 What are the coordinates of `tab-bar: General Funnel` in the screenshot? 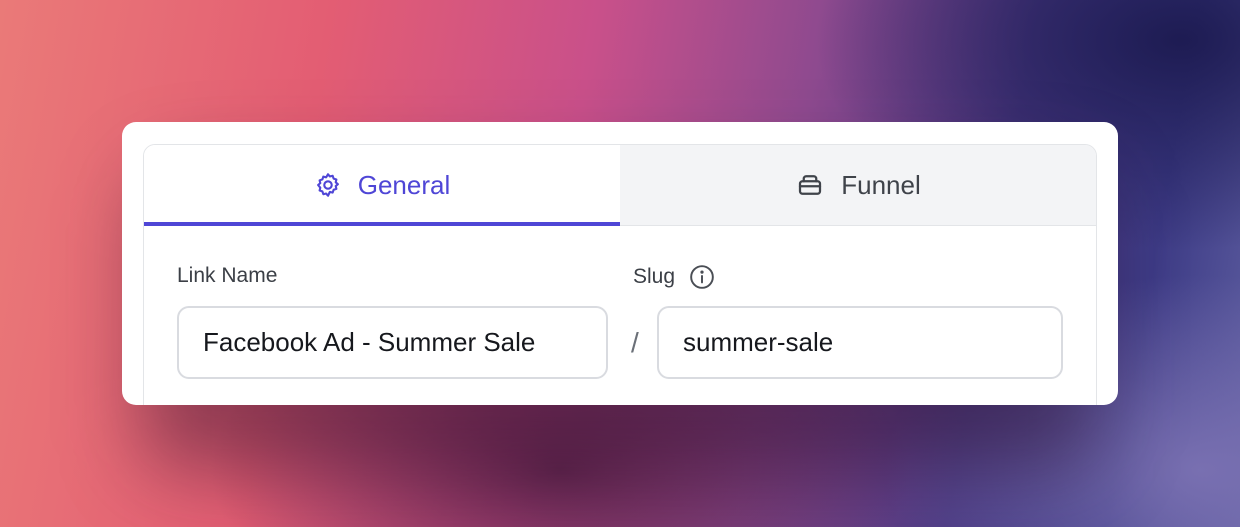 It's located at (620, 185).